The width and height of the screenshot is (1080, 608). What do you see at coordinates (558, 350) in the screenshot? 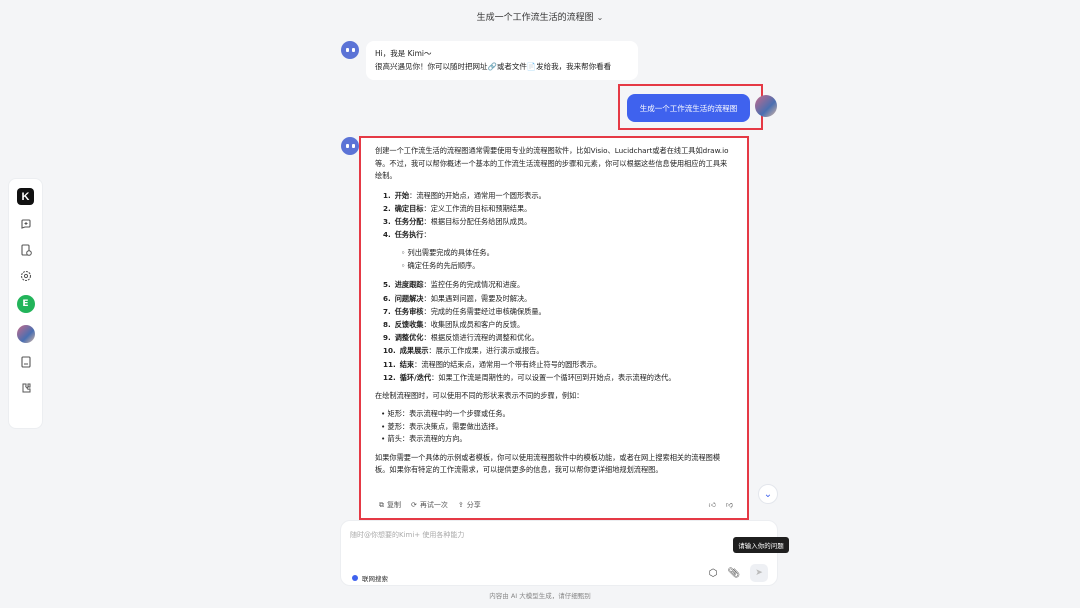
I see `step-item: 10. 成果展示：展示工作成果，进行演示或报告。` at bounding box center [558, 350].